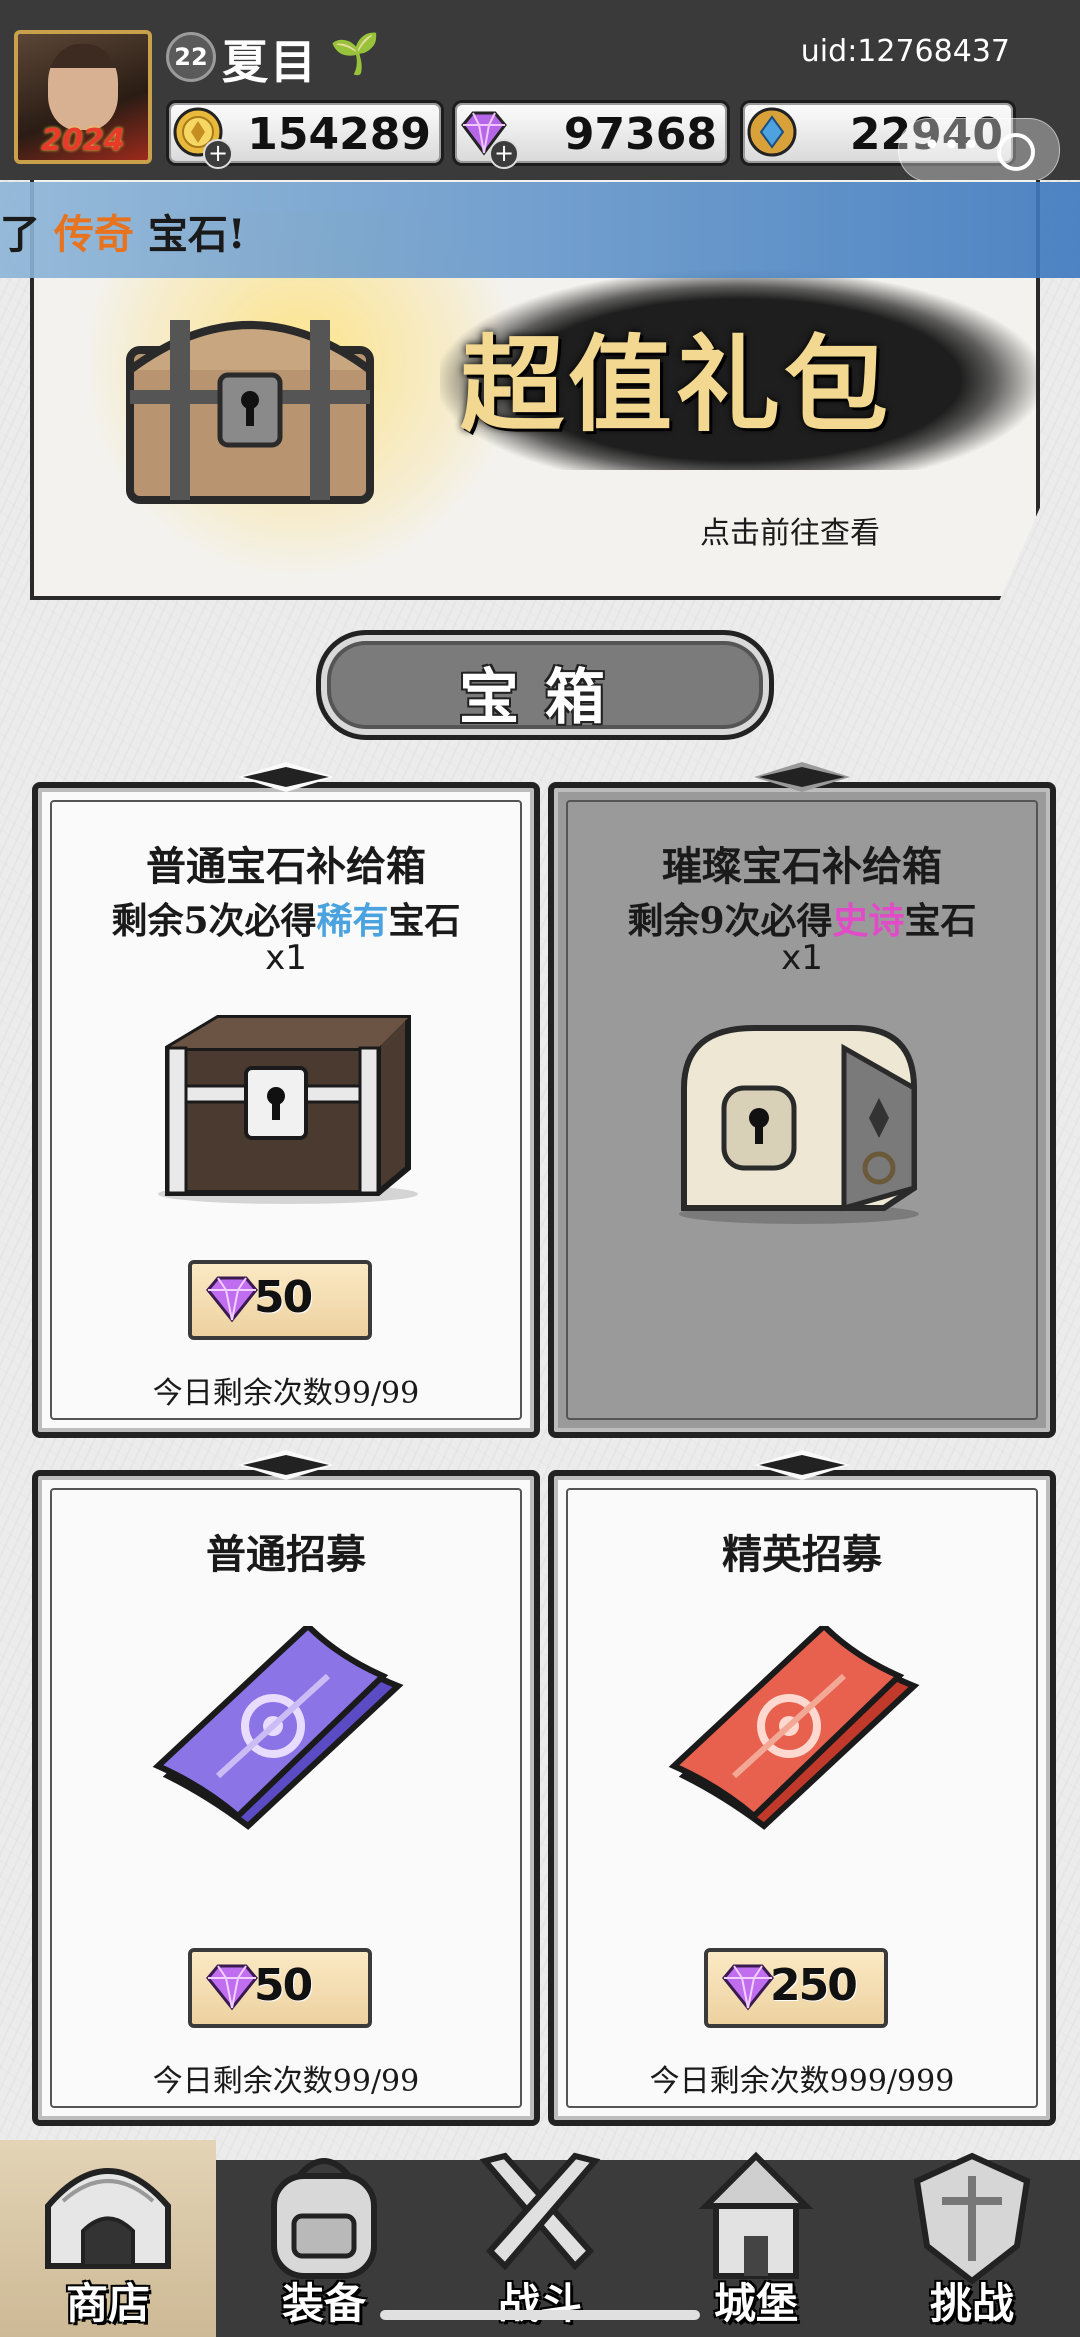 Image resolution: width=1080 pixels, height=2337 pixels. What do you see at coordinates (218, 154) in the screenshot?
I see `add-gold-button: +` at bounding box center [218, 154].